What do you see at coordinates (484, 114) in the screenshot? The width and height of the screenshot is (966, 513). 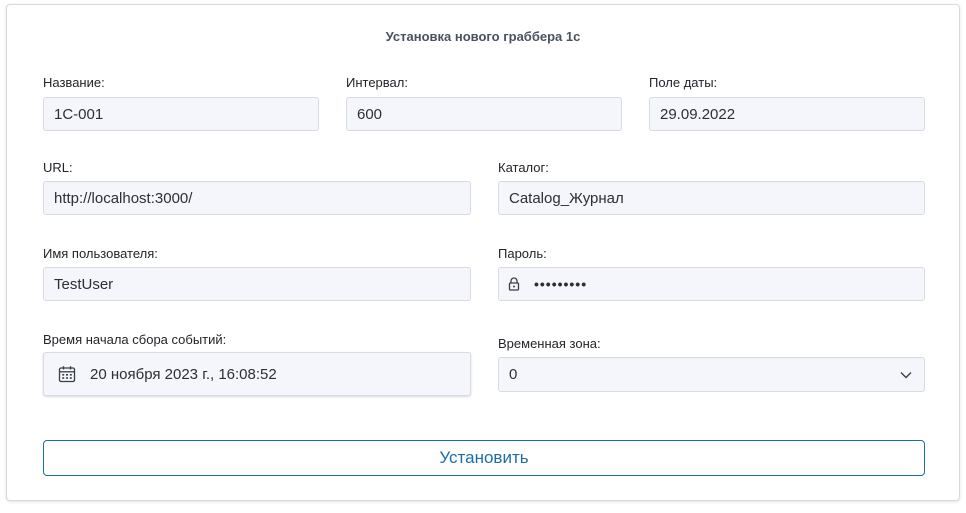 I see `interval-input: 600` at bounding box center [484, 114].